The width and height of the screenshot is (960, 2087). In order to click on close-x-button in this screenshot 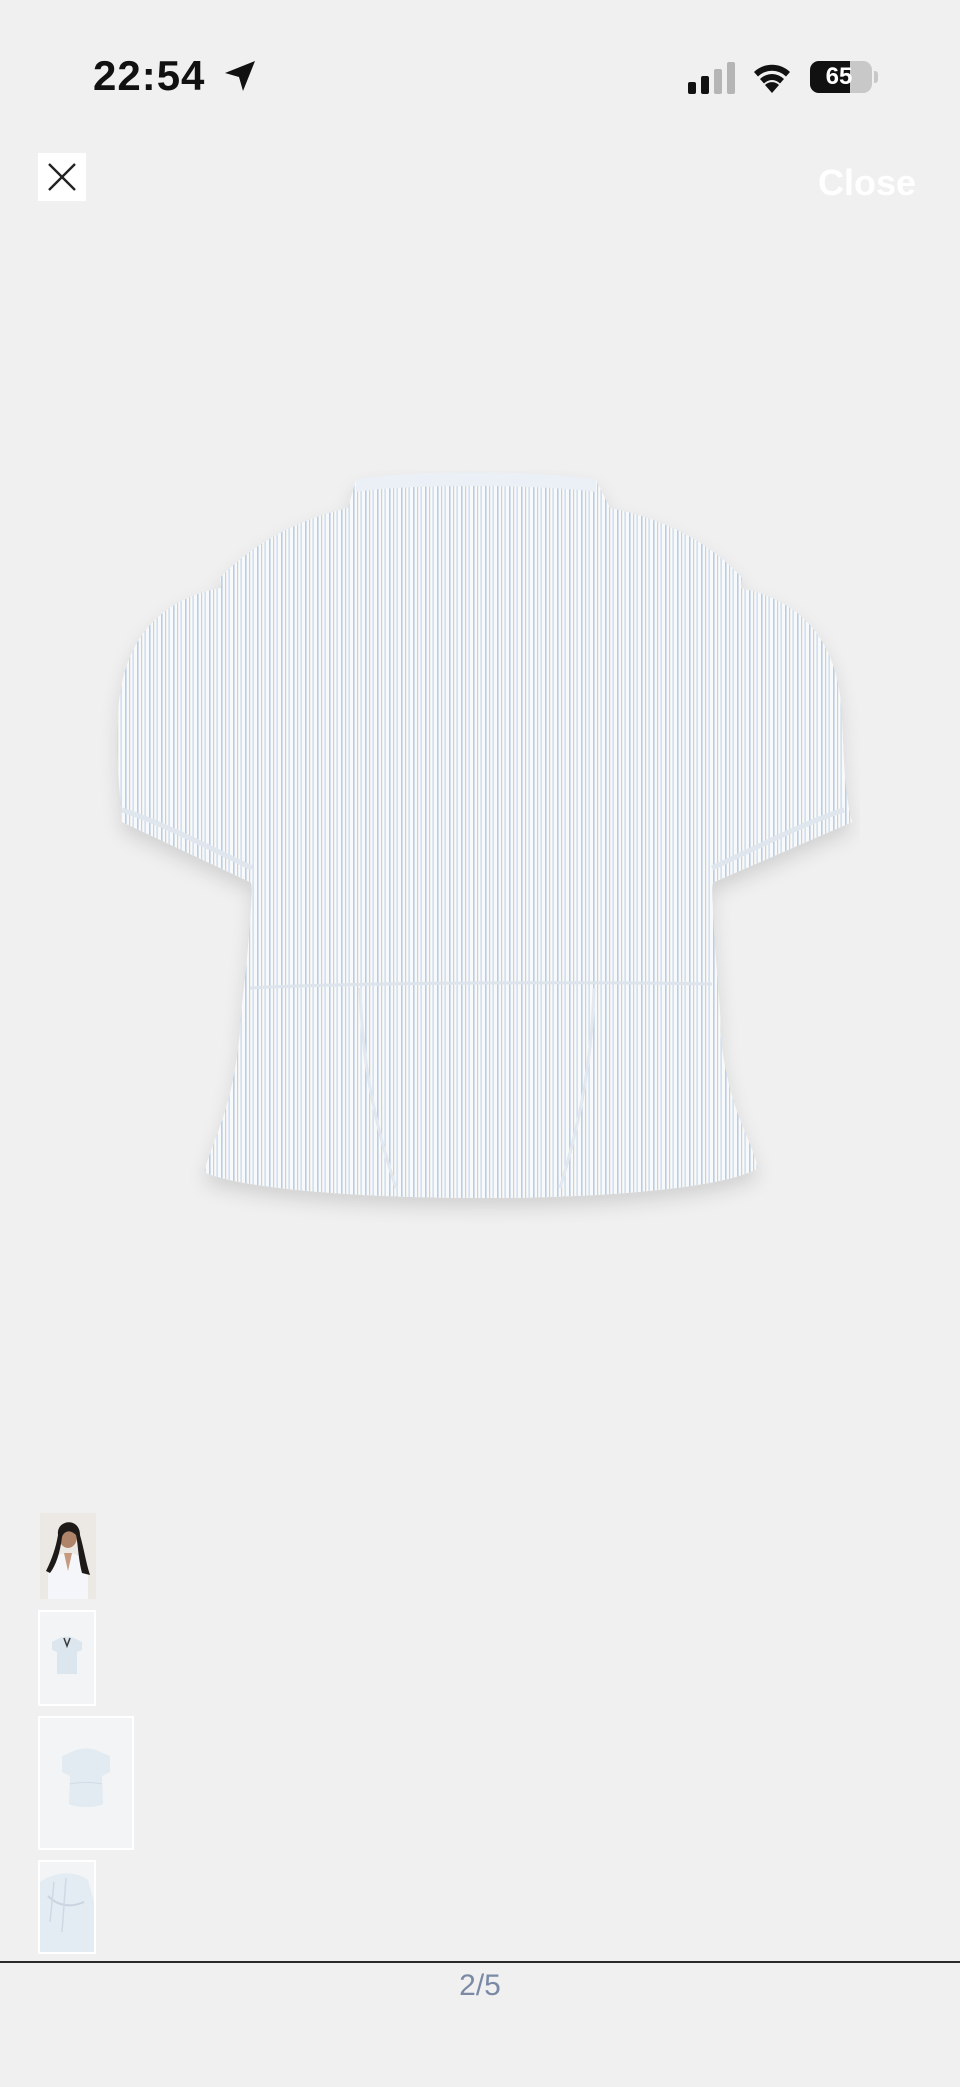, I will do `click(62, 177)`.